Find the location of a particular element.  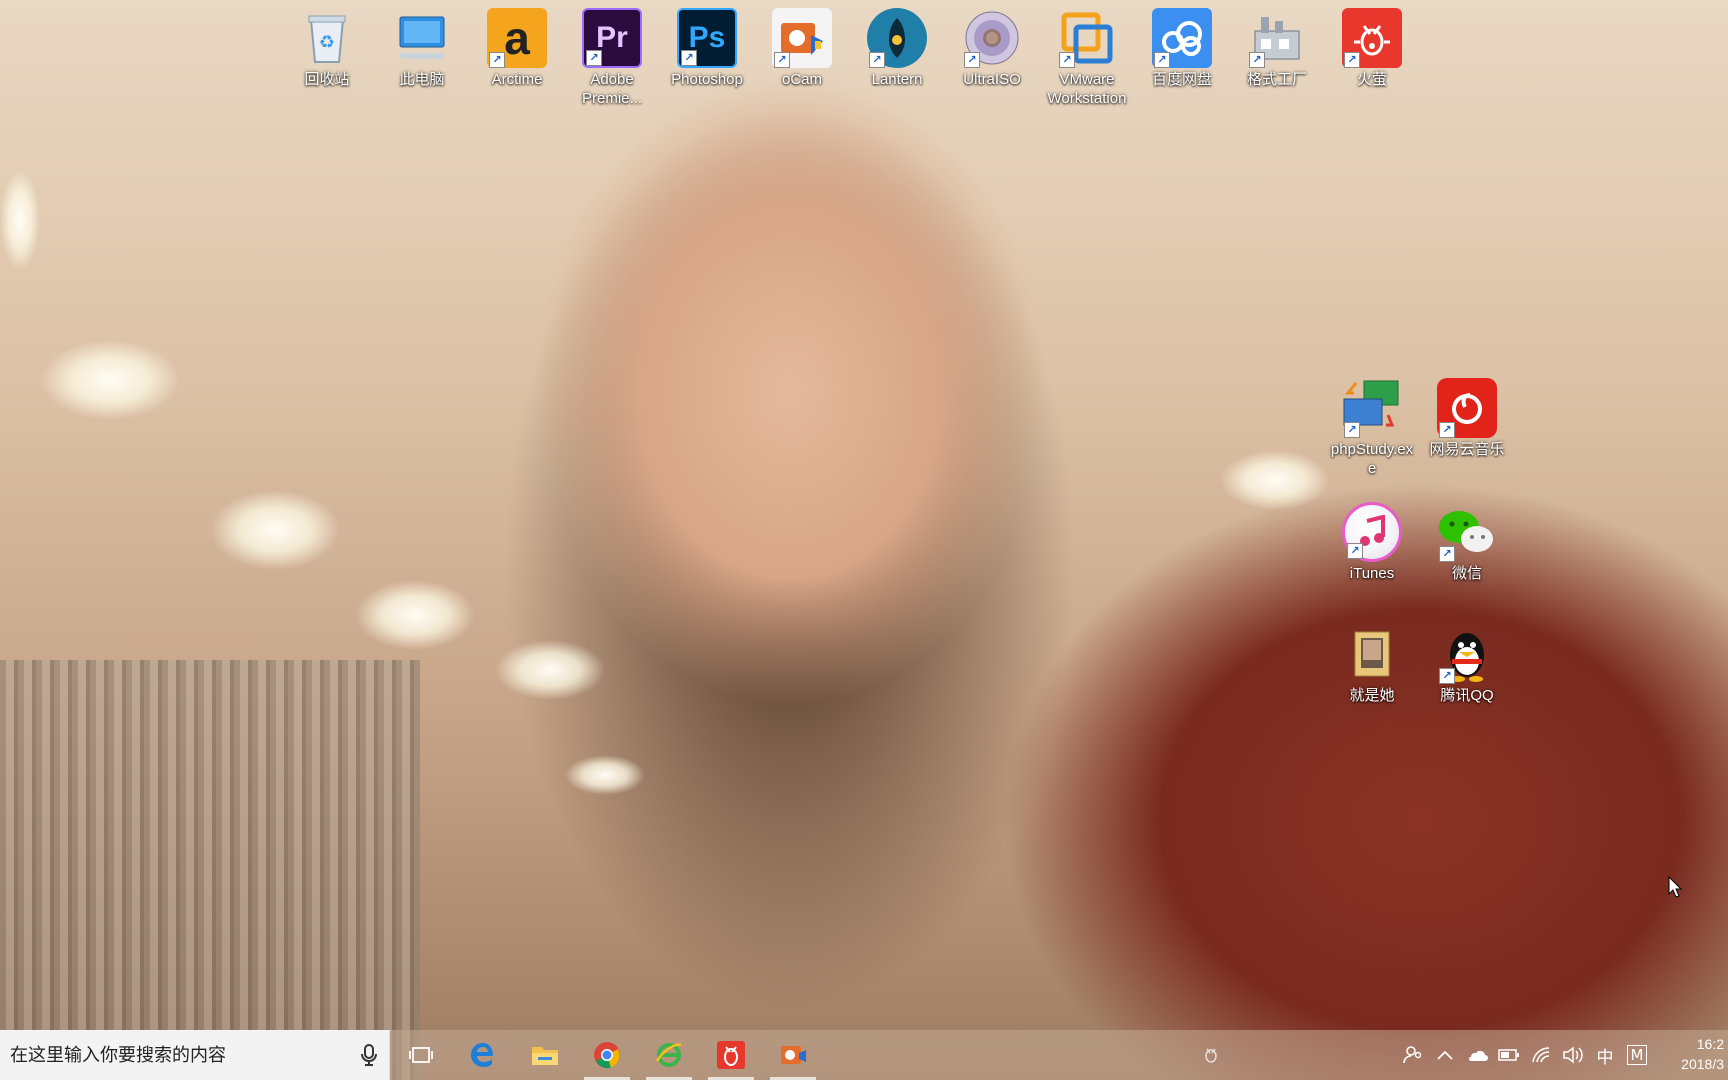

battery-button is located at coordinates (1509, 1055).